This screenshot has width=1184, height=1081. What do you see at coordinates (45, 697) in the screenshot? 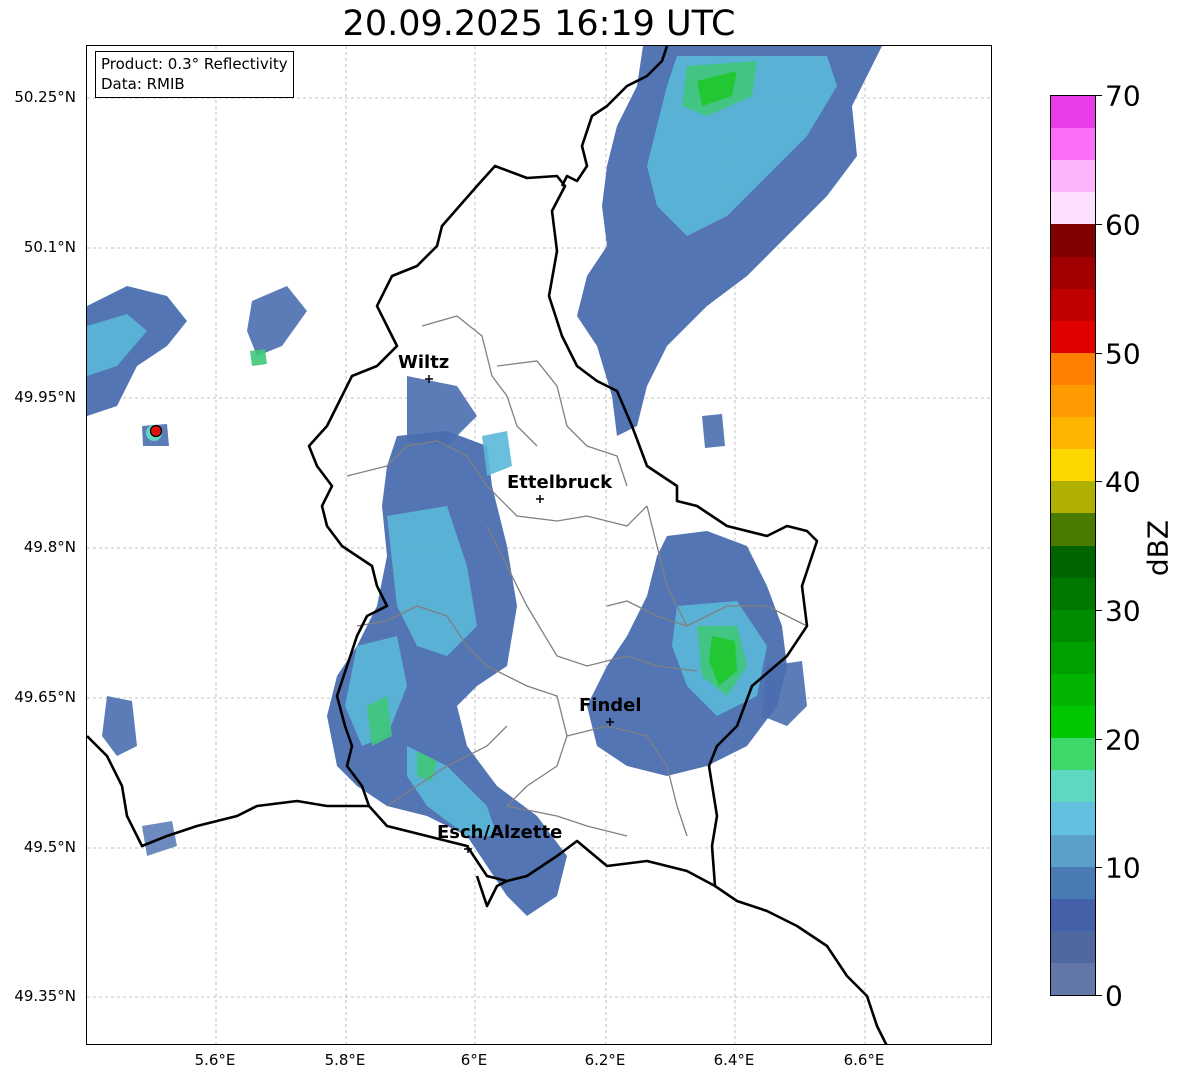
I see `lat-label: 49.65°N` at bounding box center [45, 697].